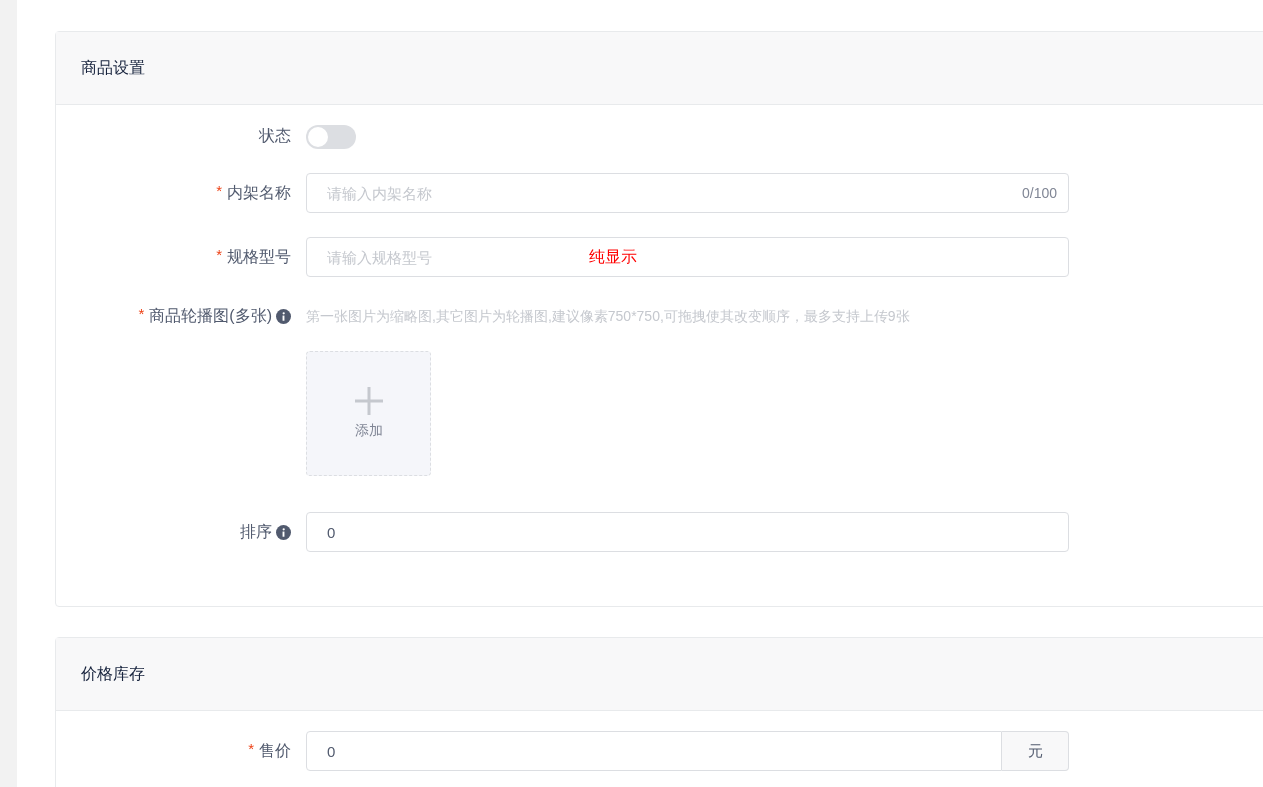 Image resolution: width=1263 pixels, height=787 pixels. What do you see at coordinates (331, 137) in the screenshot?
I see `status-toggle` at bounding box center [331, 137].